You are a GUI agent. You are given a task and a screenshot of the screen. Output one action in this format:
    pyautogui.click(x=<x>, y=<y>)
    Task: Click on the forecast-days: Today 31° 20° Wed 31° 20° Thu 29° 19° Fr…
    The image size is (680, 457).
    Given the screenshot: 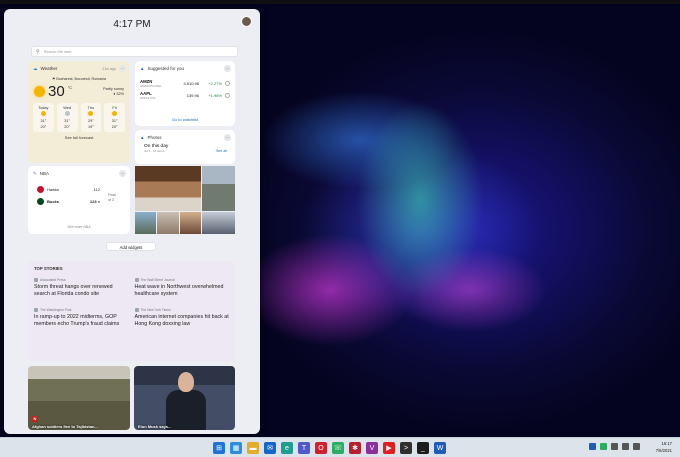 What is the action you would take?
    pyautogui.click(x=79, y=116)
    